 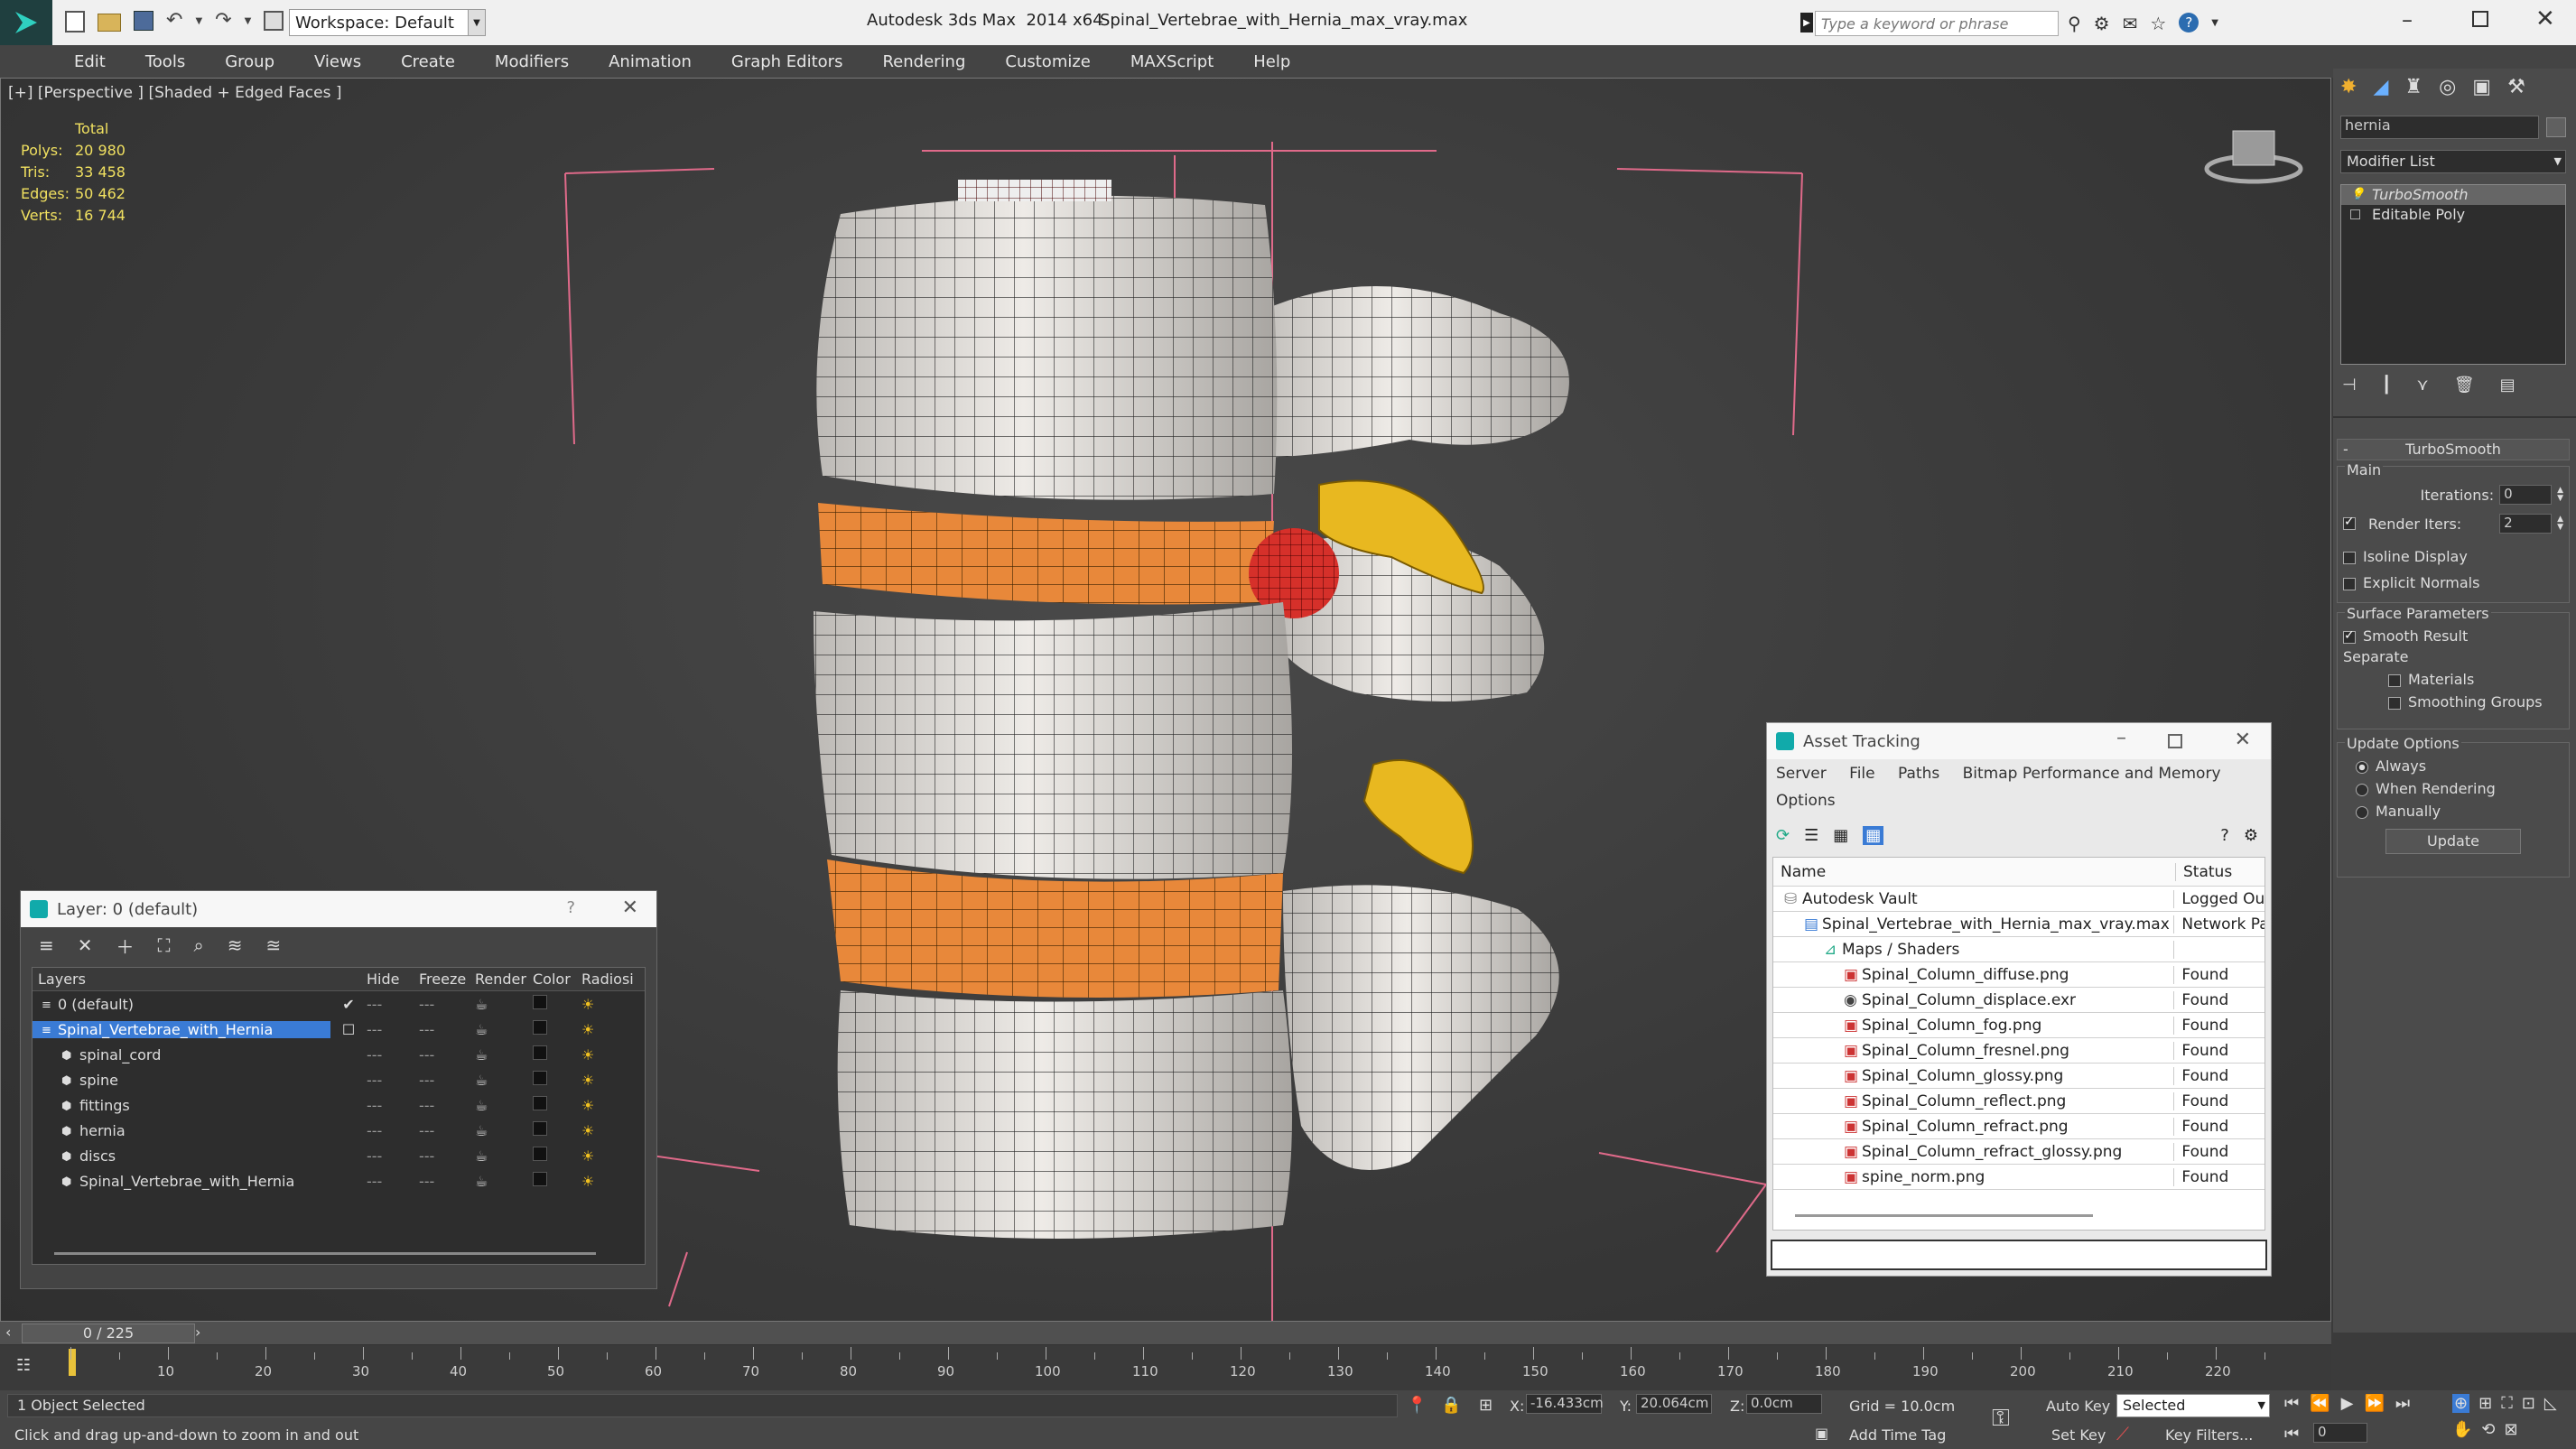 What do you see at coordinates (1974, 1075) in the screenshot?
I see `asset-name-cell: ▣ Spinal_Column_glossy.png` at bounding box center [1974, 1075].